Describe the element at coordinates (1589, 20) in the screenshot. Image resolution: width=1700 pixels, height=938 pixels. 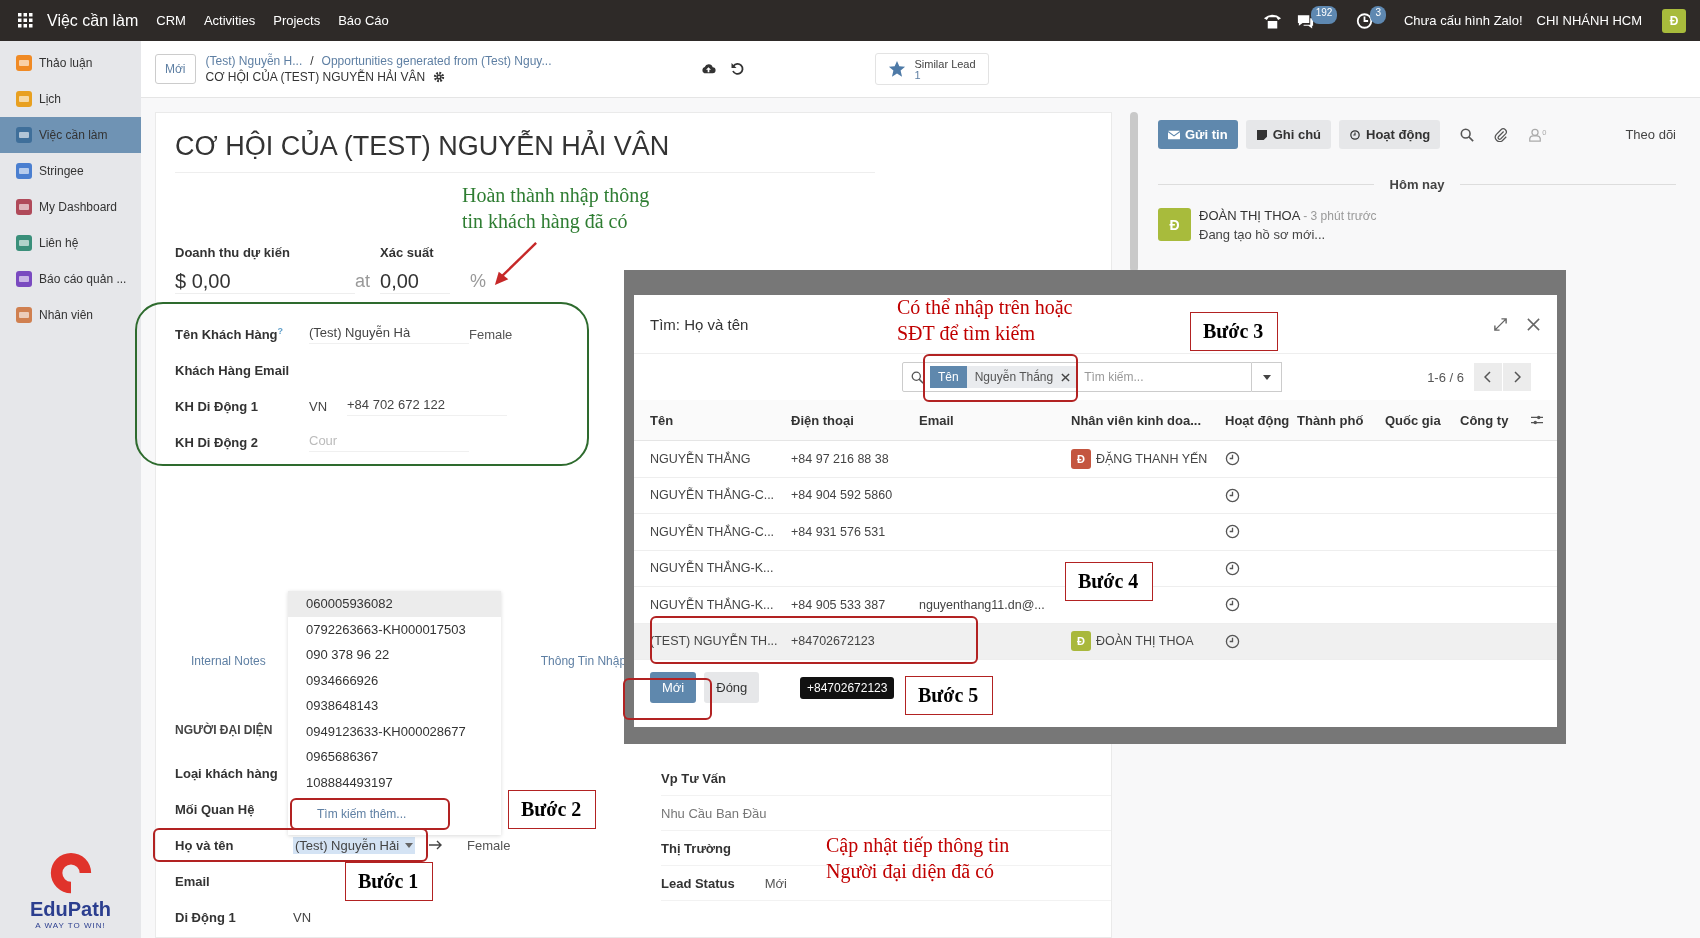
I see `company-name: CHI NHÁNH HCM` at that location.